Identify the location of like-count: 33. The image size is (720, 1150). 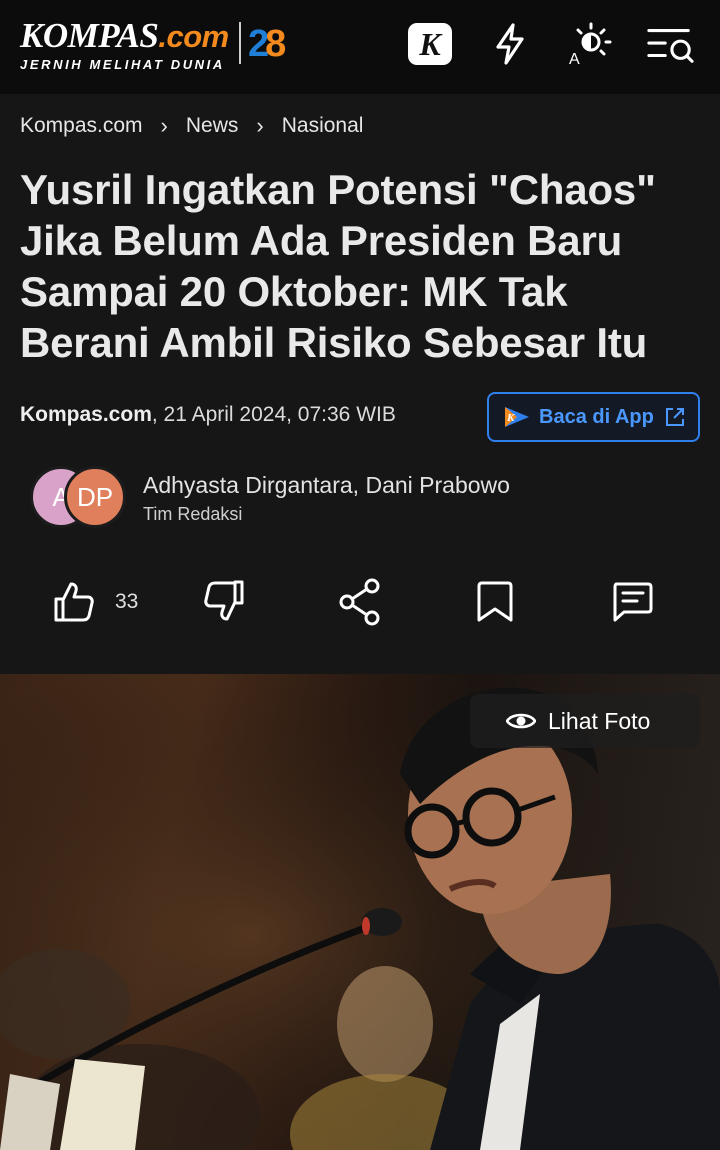
(127, 601).